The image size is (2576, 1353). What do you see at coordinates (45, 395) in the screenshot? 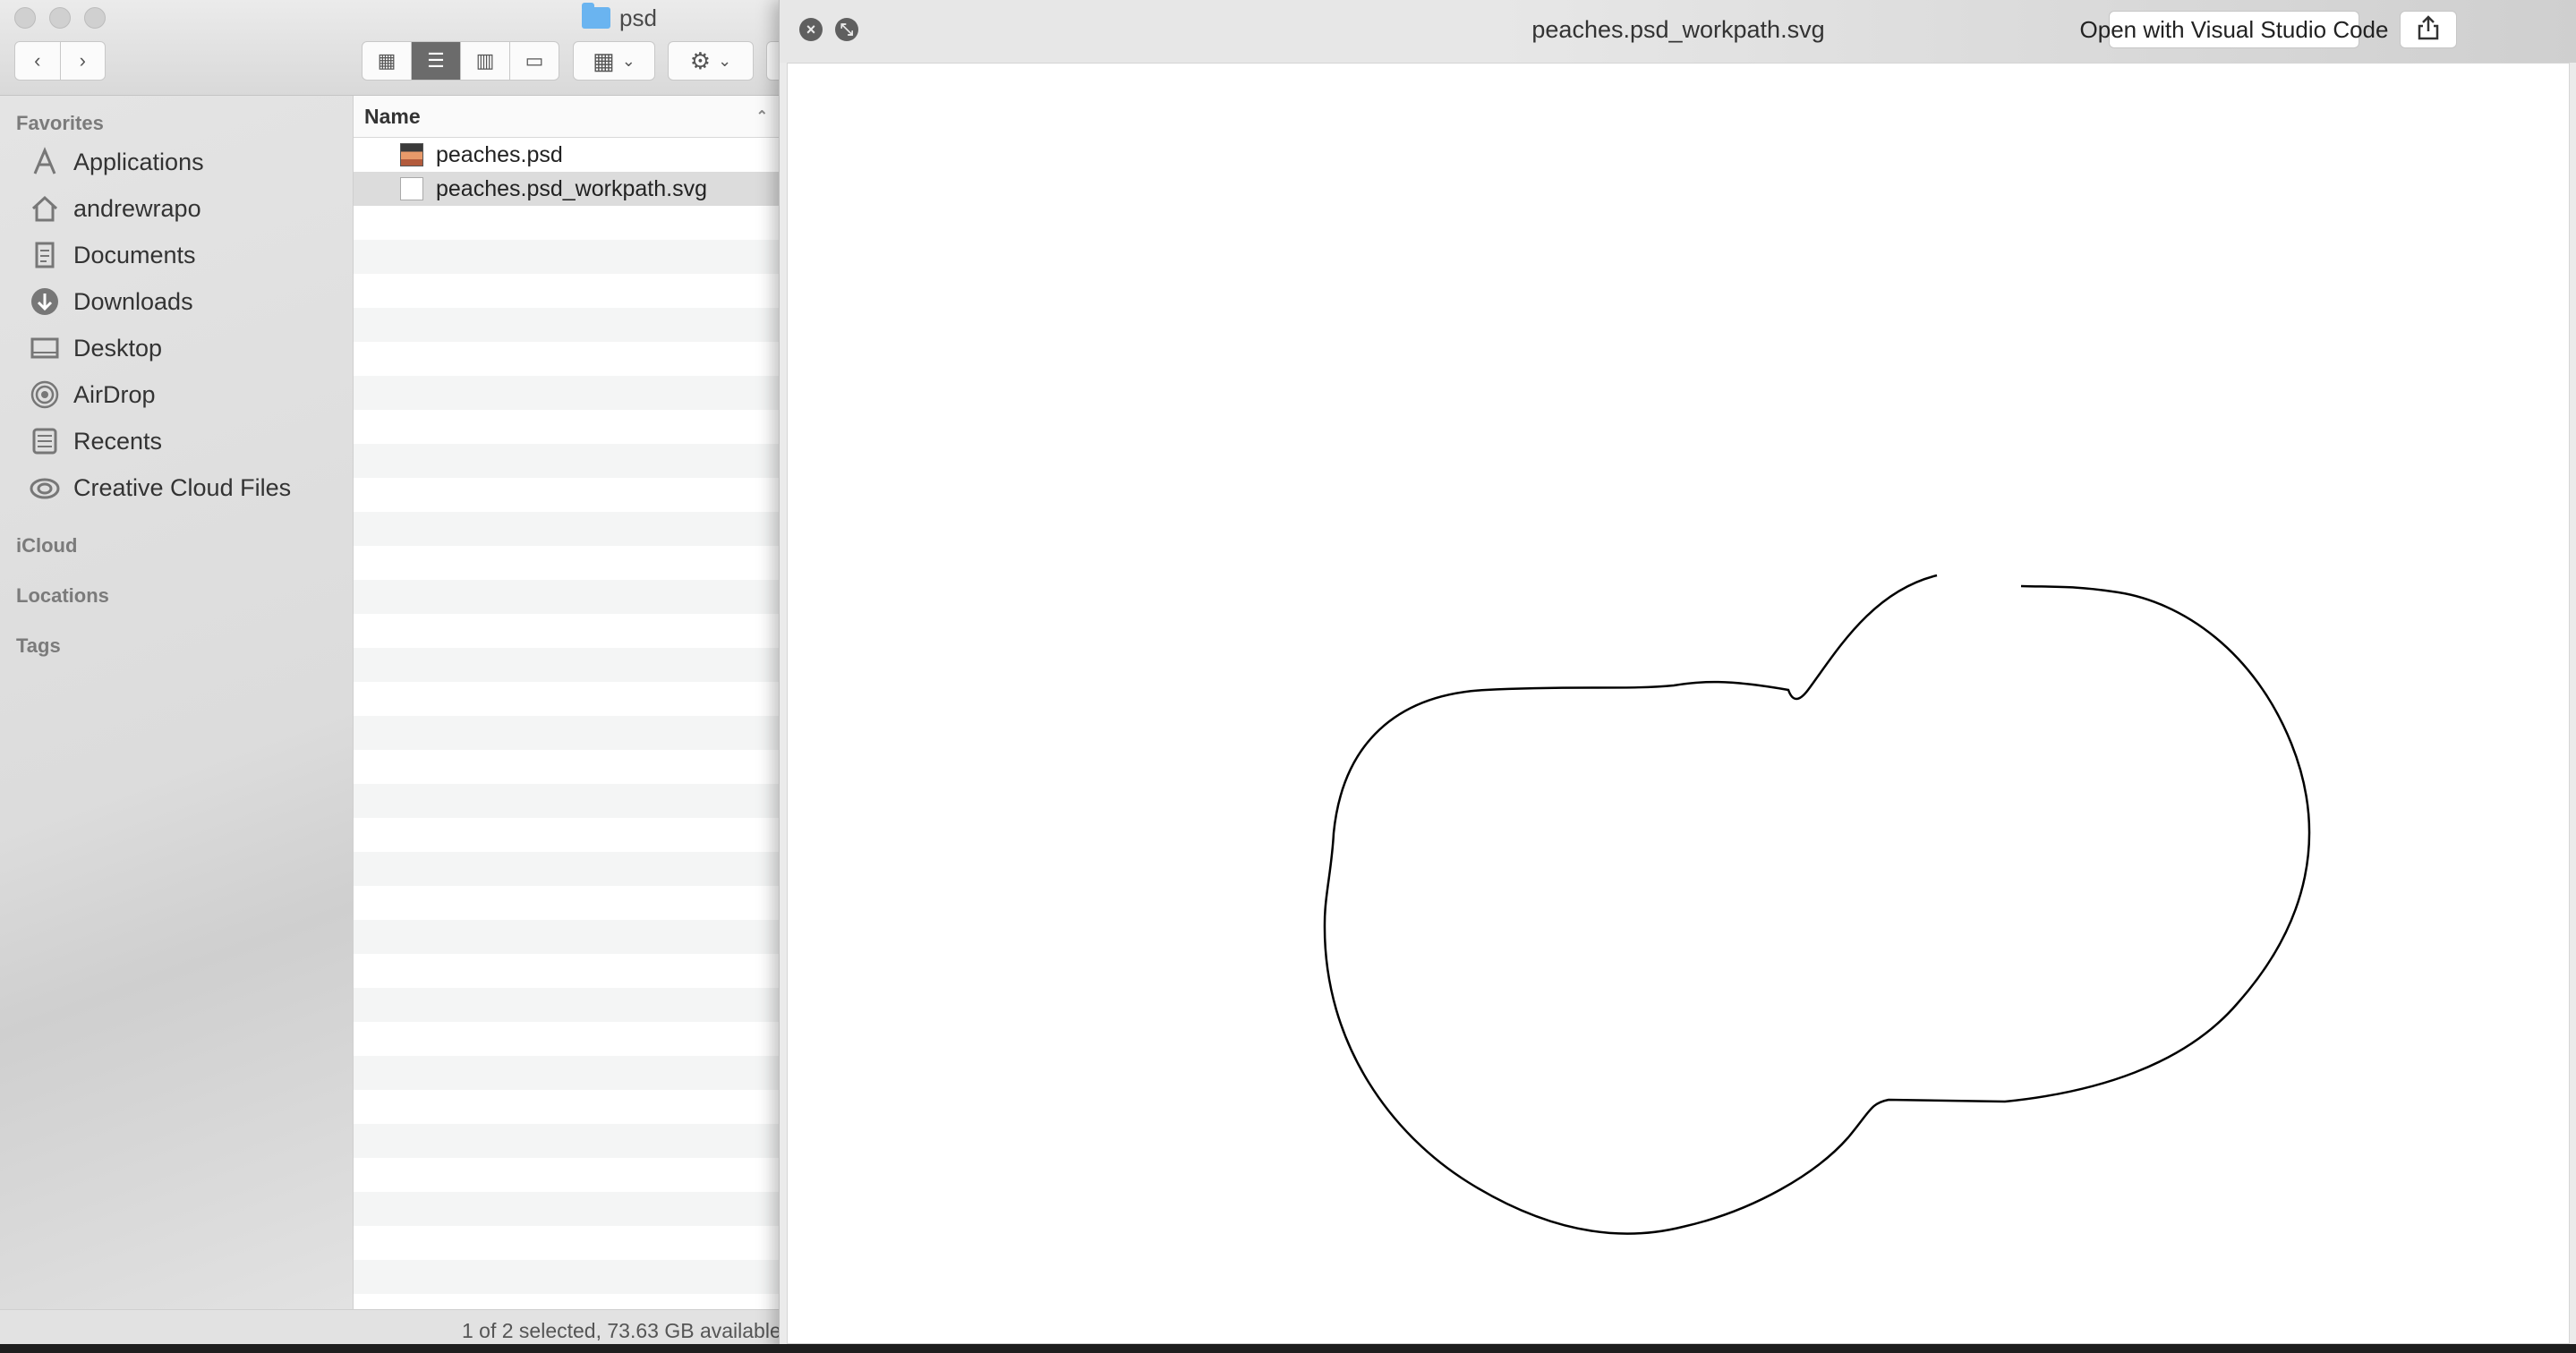
I see `airdrop-icon` at bounding box center [45, 395].